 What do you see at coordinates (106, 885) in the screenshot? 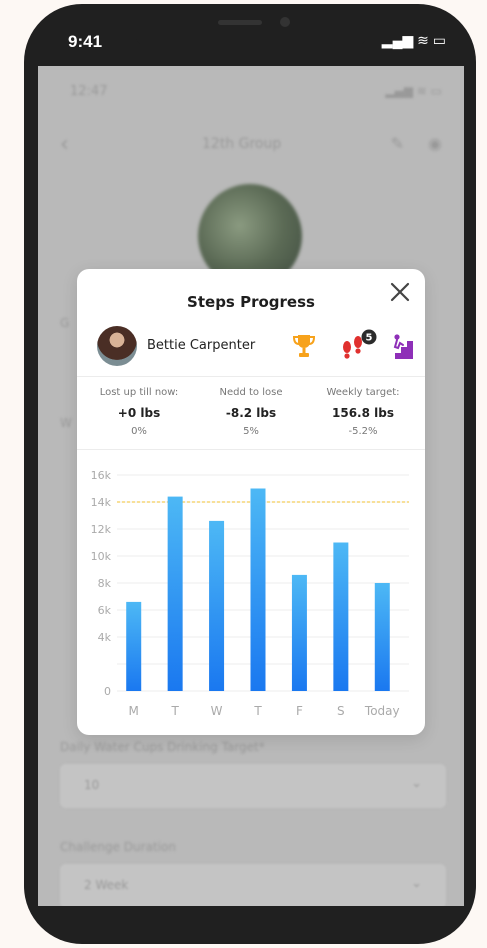
I see `duration-value: 2 Week` at bounding box center [106, 885].